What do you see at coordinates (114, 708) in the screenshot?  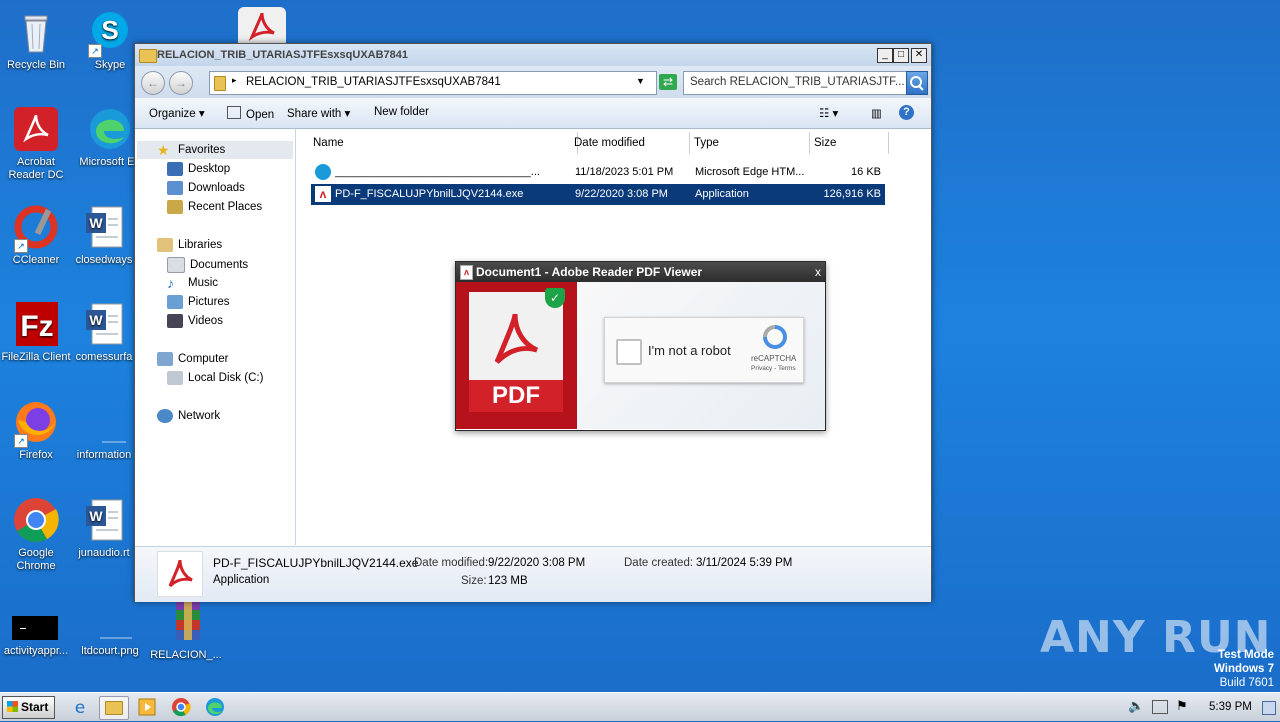 I see `taskbar-explorer-icon` at bounding box center [114, 708].